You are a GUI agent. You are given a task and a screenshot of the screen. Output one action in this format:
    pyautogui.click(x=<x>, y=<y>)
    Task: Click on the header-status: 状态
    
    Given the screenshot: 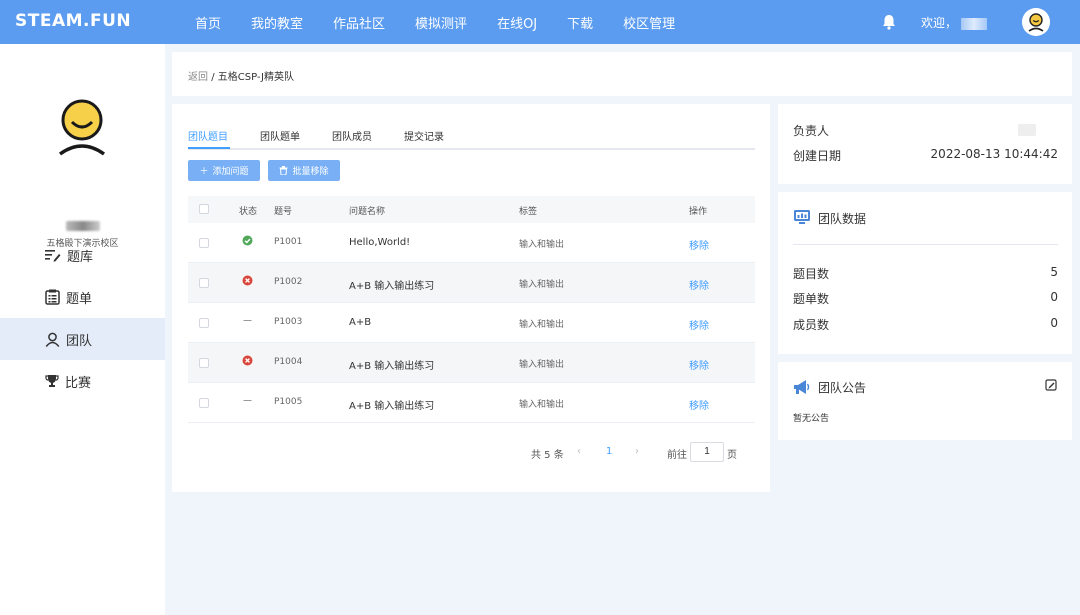 What is the action you would take?
    pyautogui.click(x=248, y=212)
    